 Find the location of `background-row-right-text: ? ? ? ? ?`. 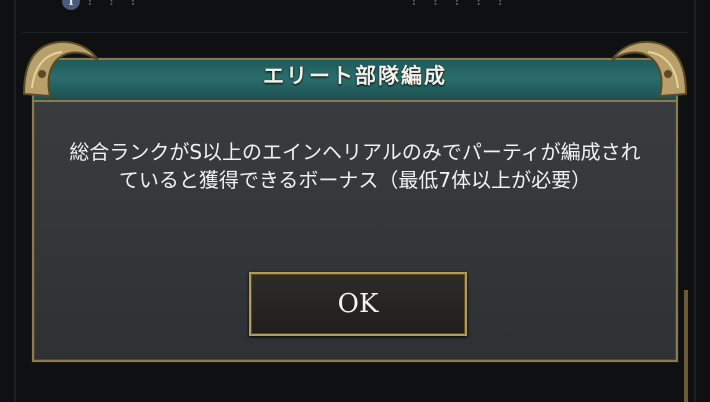

background-row-right-text: ? ? ? ? ? is located at coordinates (459, 4).